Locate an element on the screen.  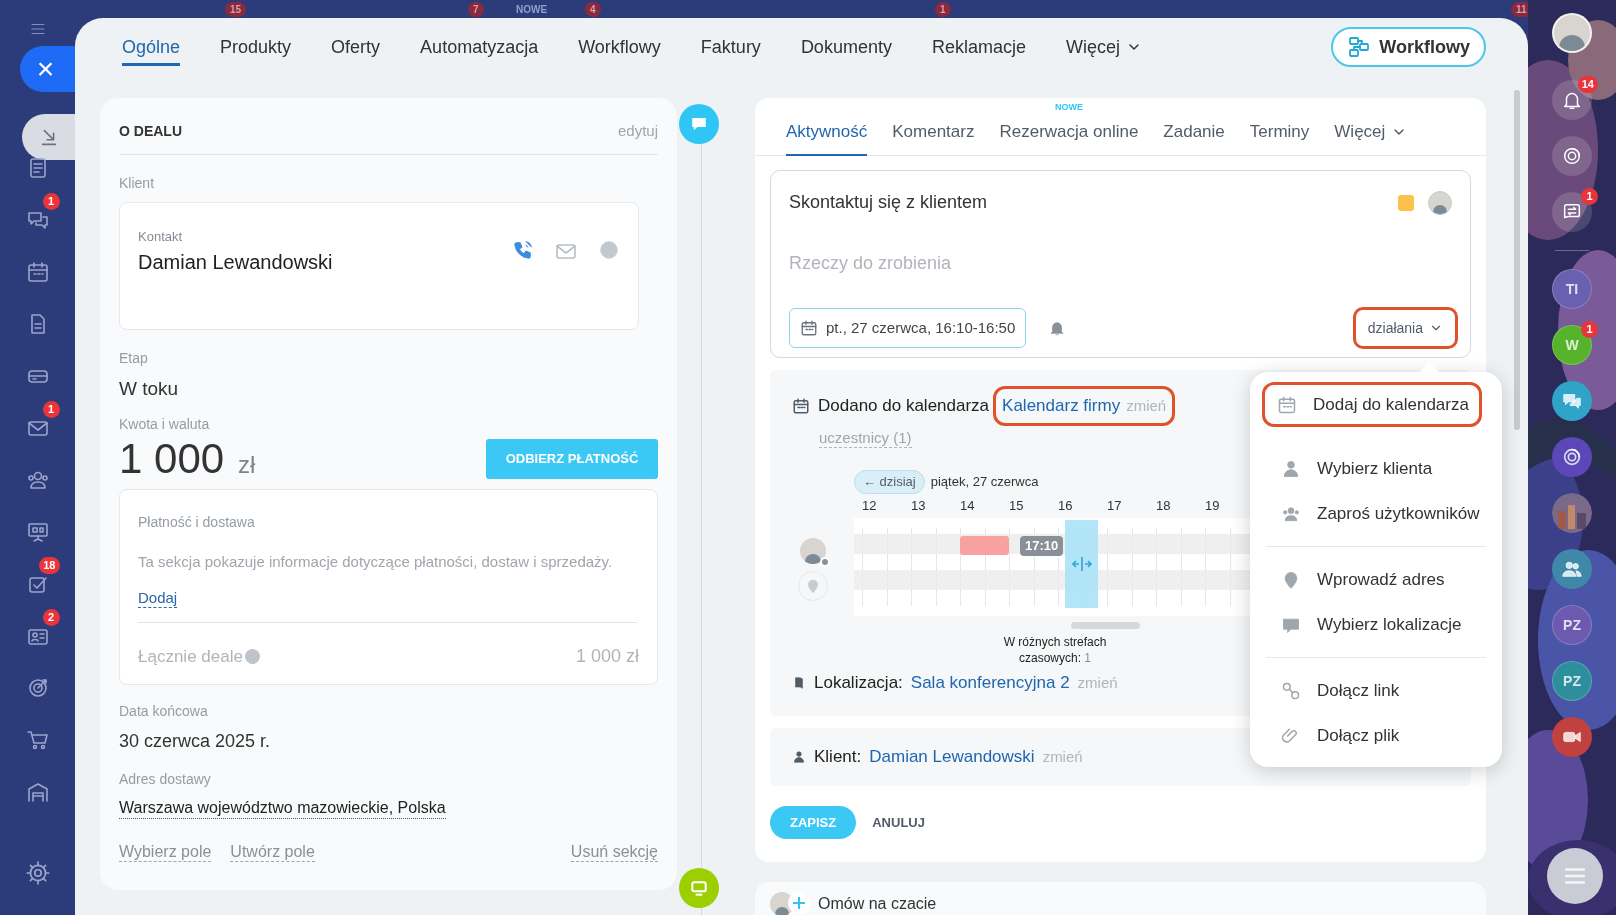
address-value: Warszawa województwo mazowieckie, Polska is located at coordinates (282, 808).